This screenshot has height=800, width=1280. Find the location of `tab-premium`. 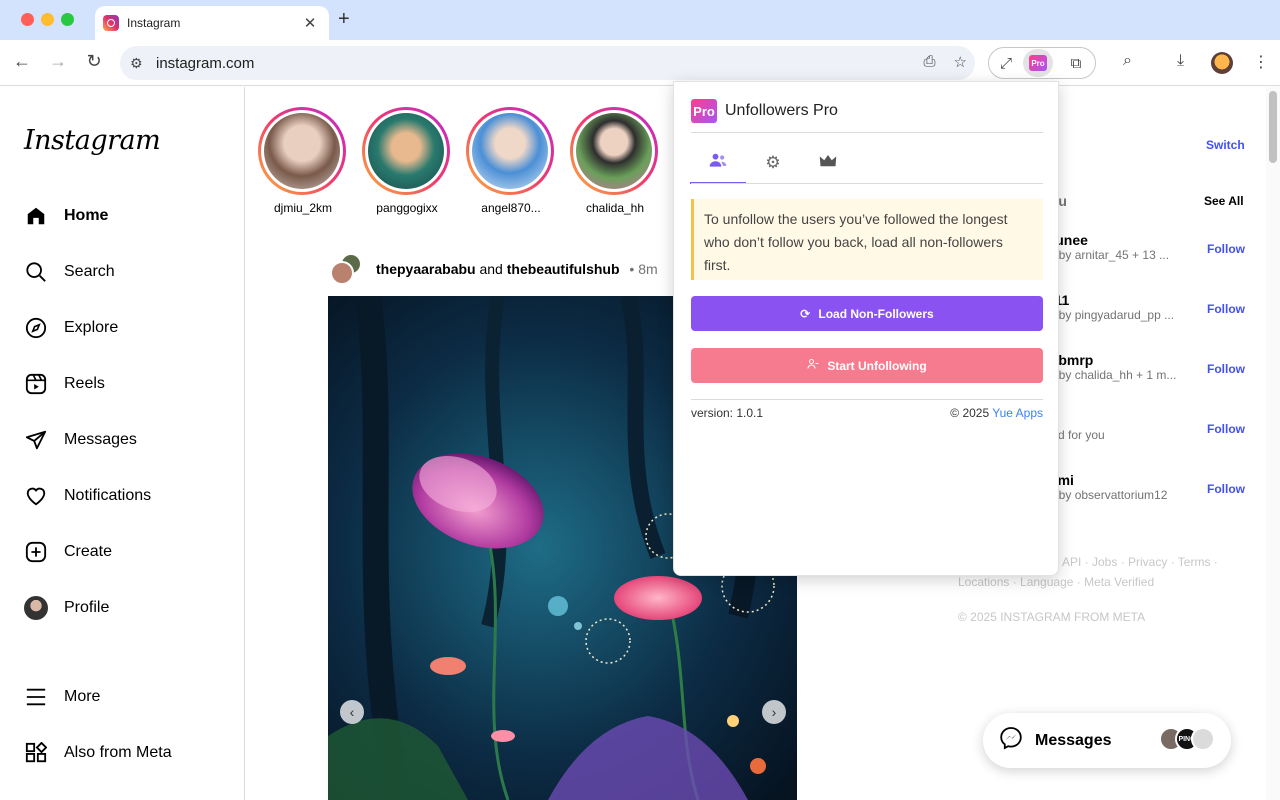

tab-premium is located at coordinates (828, 163).